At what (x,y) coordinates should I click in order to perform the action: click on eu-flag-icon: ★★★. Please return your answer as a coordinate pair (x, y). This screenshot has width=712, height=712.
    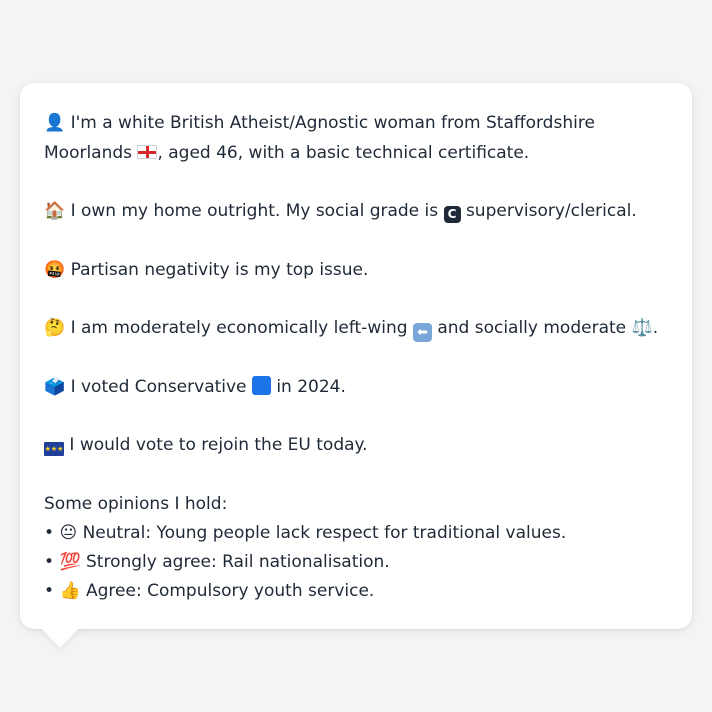
    Looking at the image, I should click on (54, 449).